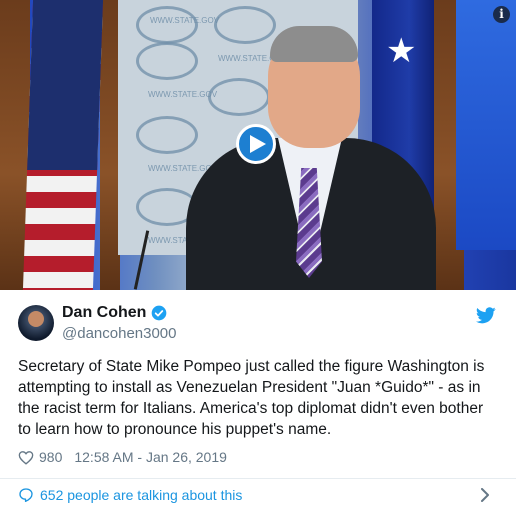 This screenshot has width=516, height=513. What do you see at coordinates (65, 85) in the screenshot?
I see `flag-canton` at bounding box center [65, 85].